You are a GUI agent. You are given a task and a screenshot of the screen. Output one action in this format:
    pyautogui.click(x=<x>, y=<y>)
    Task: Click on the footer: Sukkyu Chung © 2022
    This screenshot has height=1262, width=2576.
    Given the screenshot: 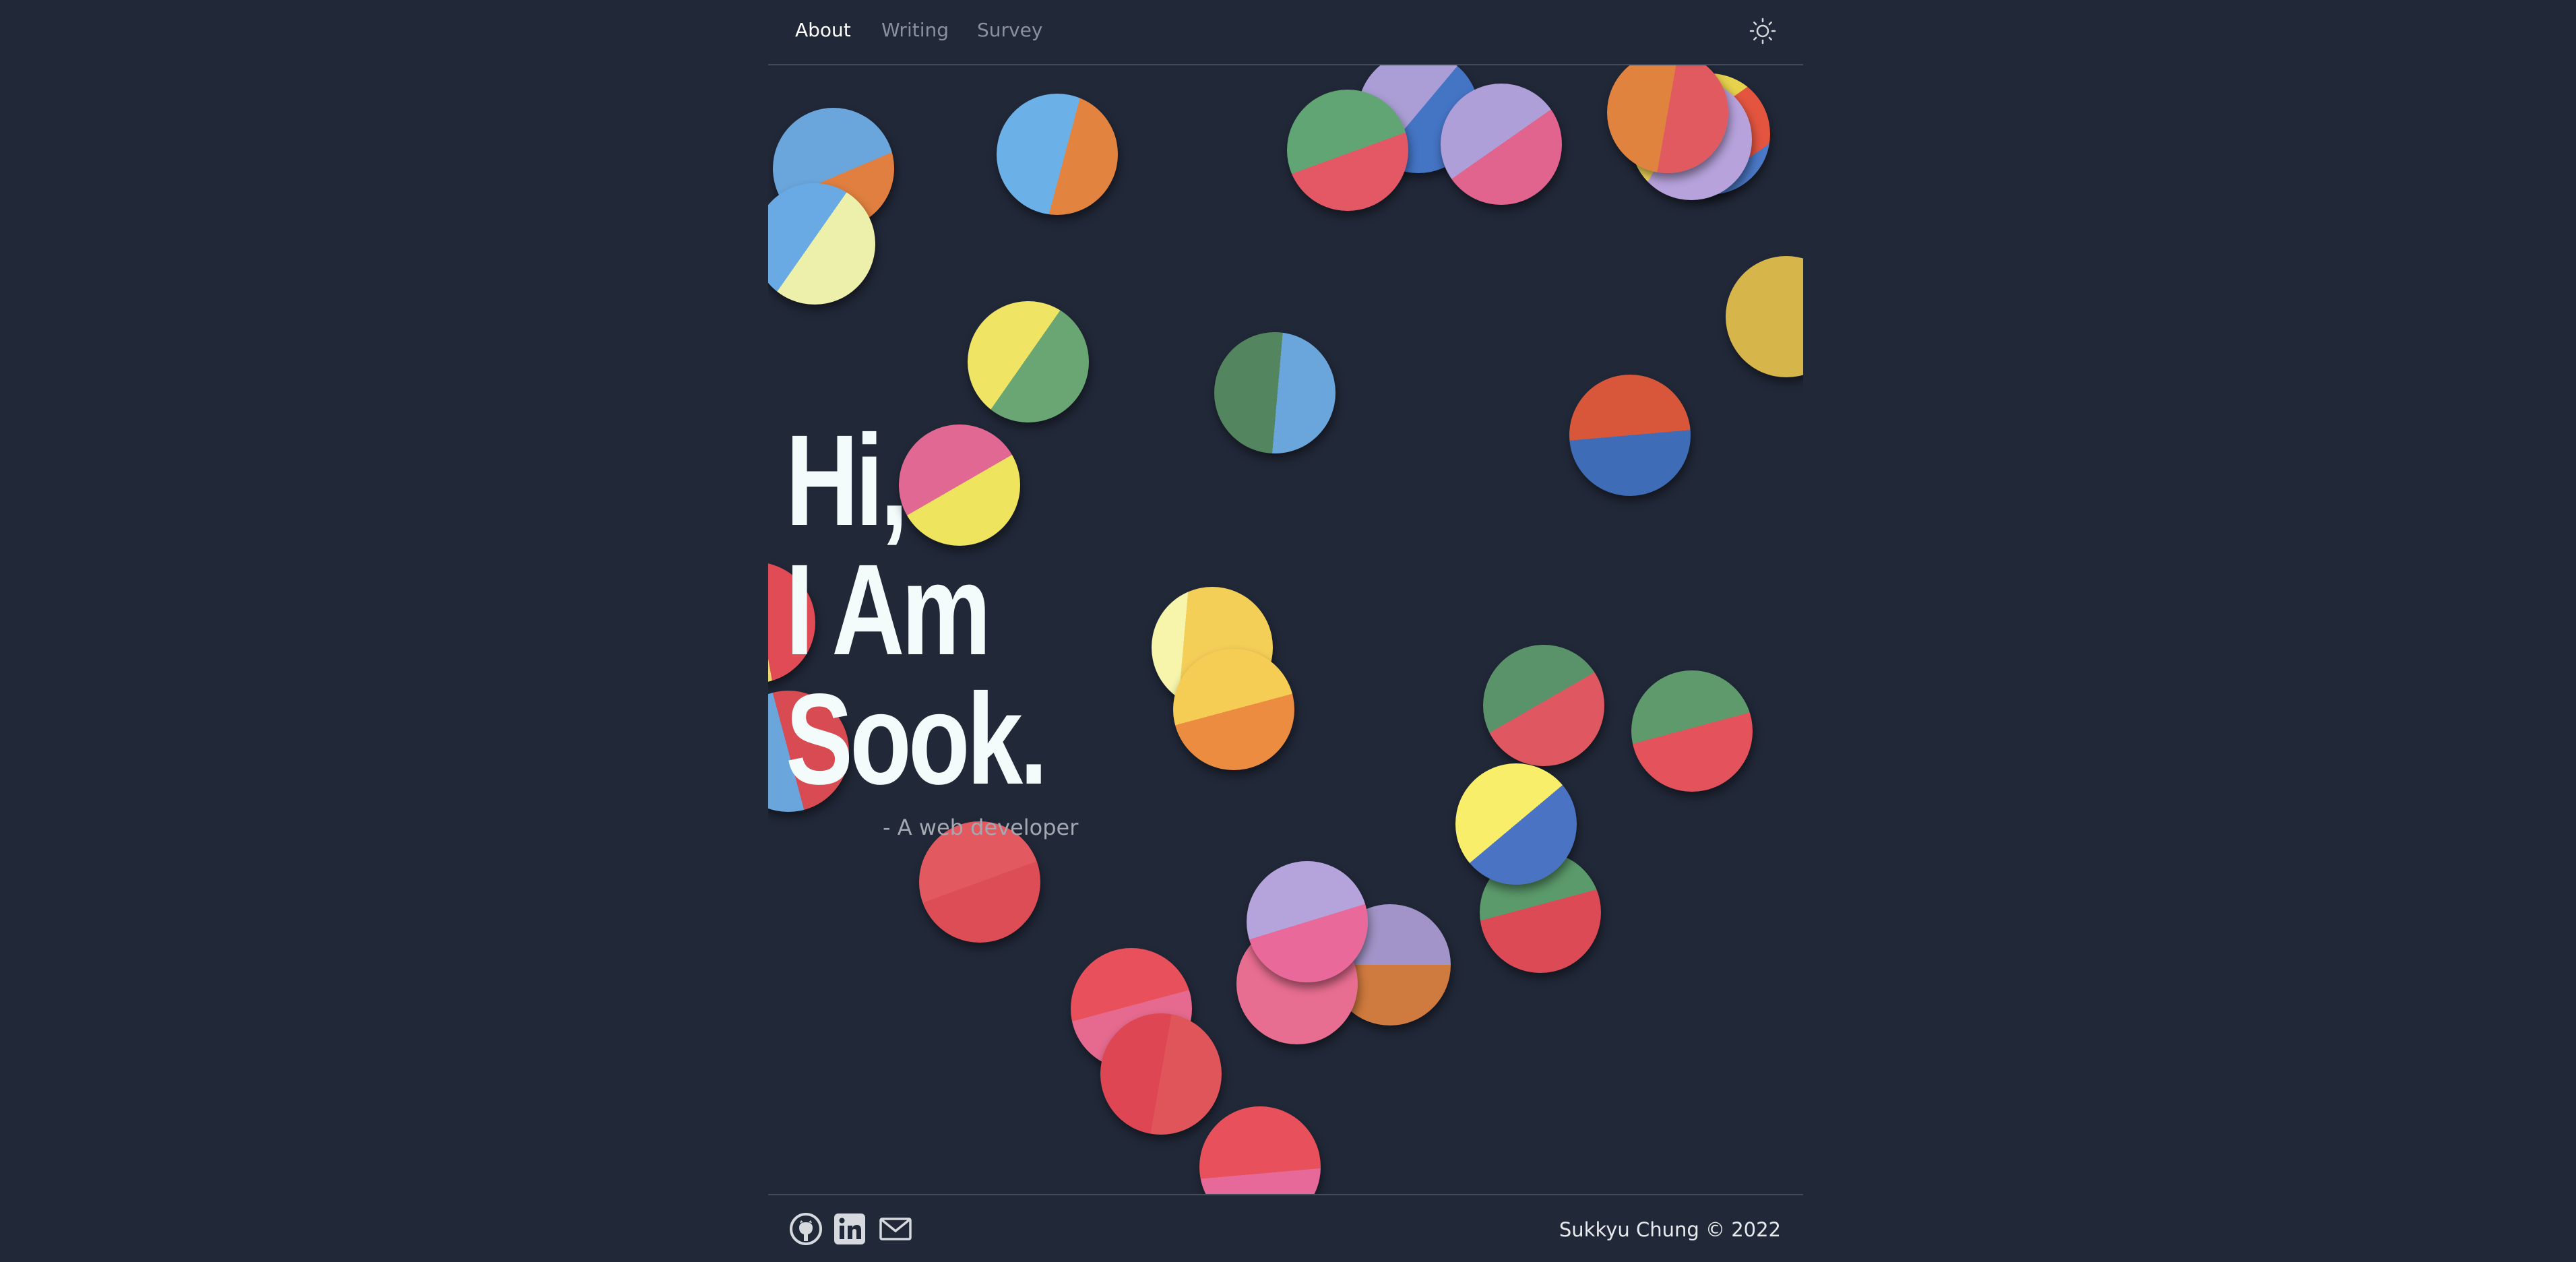 What is the action you would take?
    pyautogui.click(x=1285, y=1228)
    